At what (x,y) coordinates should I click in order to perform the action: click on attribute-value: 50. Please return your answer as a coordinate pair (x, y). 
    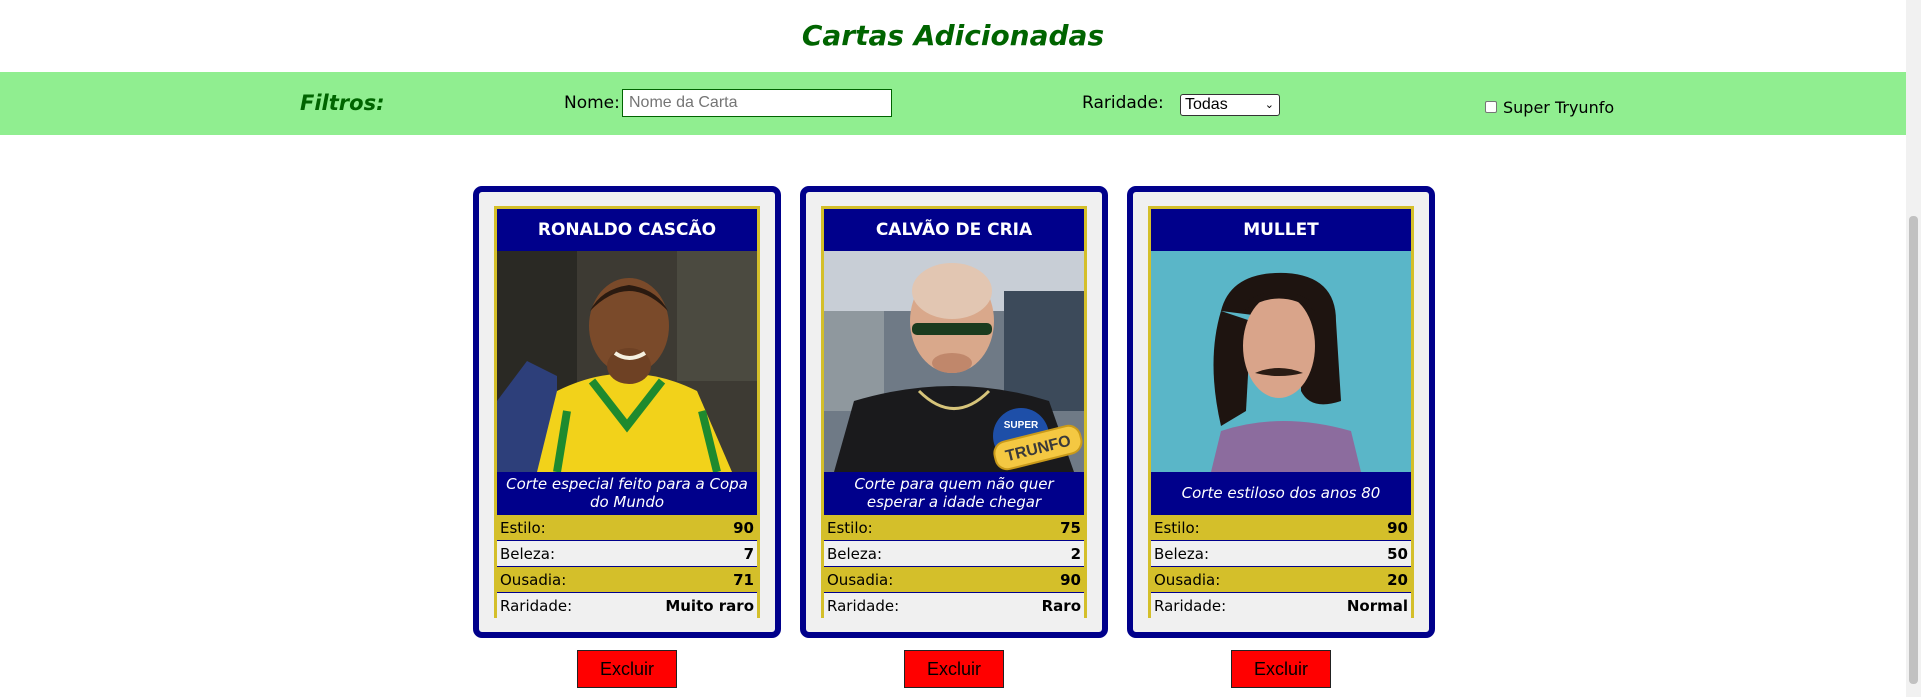
    Looking at the image, I should click on (1397, 553).